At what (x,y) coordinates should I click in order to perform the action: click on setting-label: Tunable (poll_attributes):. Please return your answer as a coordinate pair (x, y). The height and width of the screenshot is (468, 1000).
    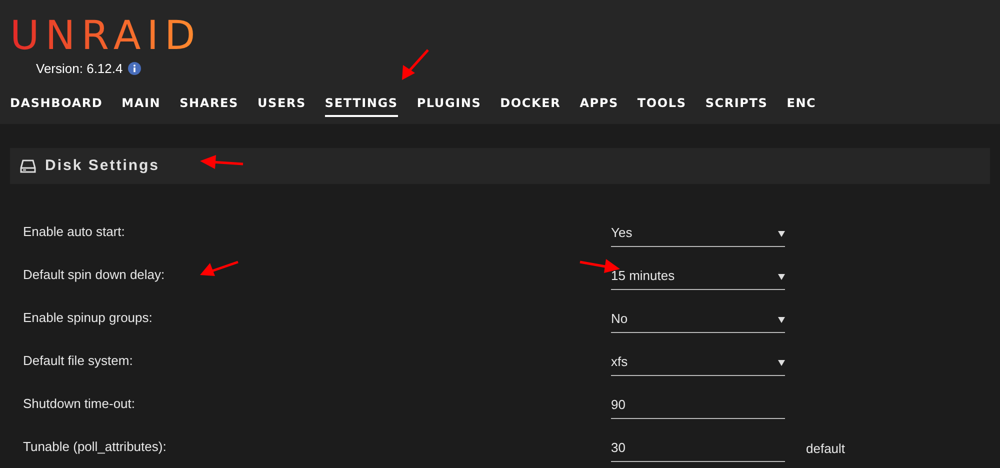
    Looking at the image, I should click on (94, 447).